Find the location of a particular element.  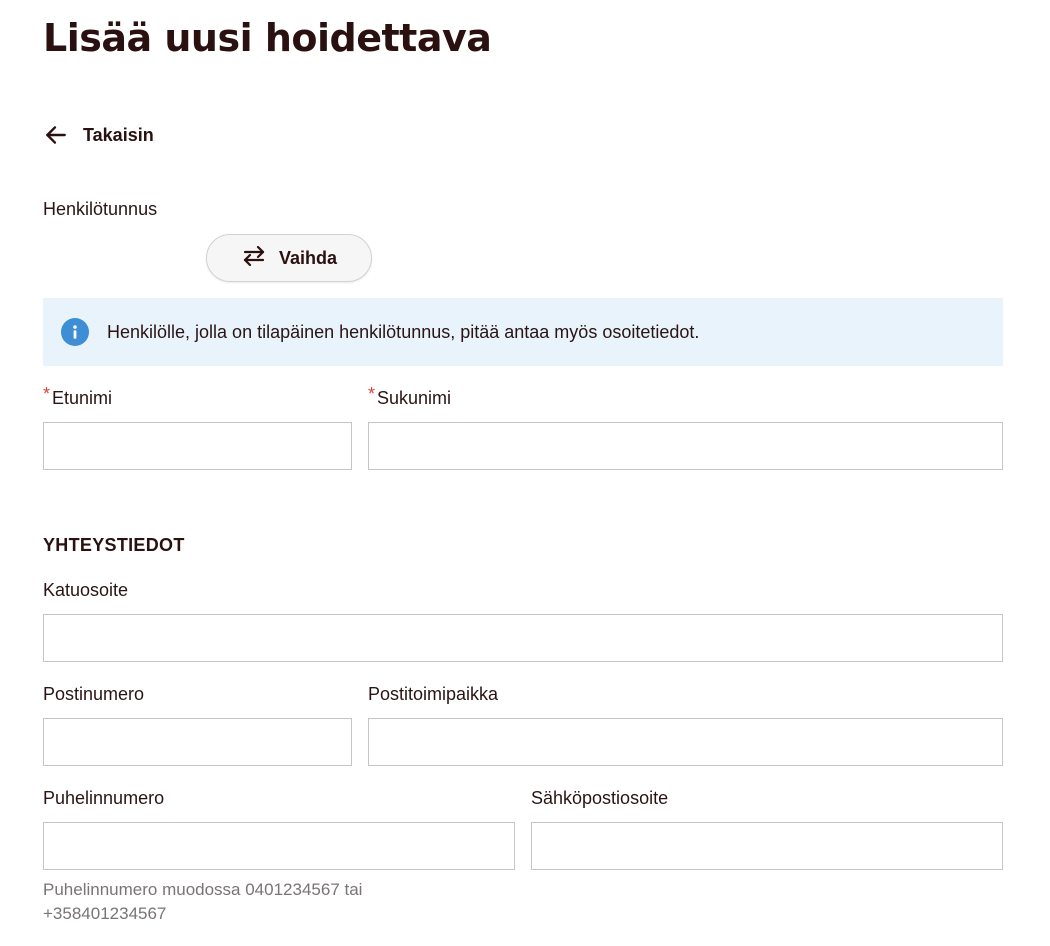

swap-arrows-icon is located at coordinates (254, 258).